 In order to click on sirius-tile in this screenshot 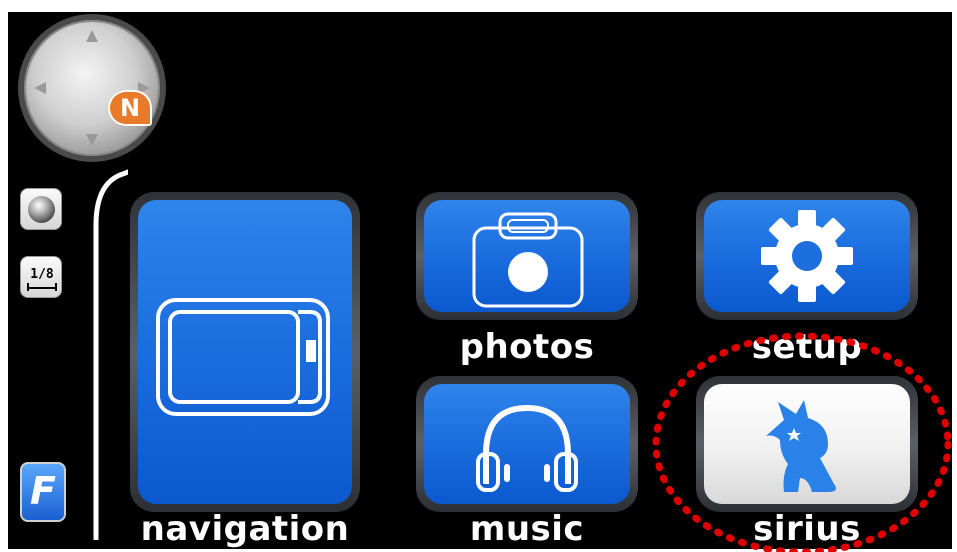, I will do `click(807, 444)`.